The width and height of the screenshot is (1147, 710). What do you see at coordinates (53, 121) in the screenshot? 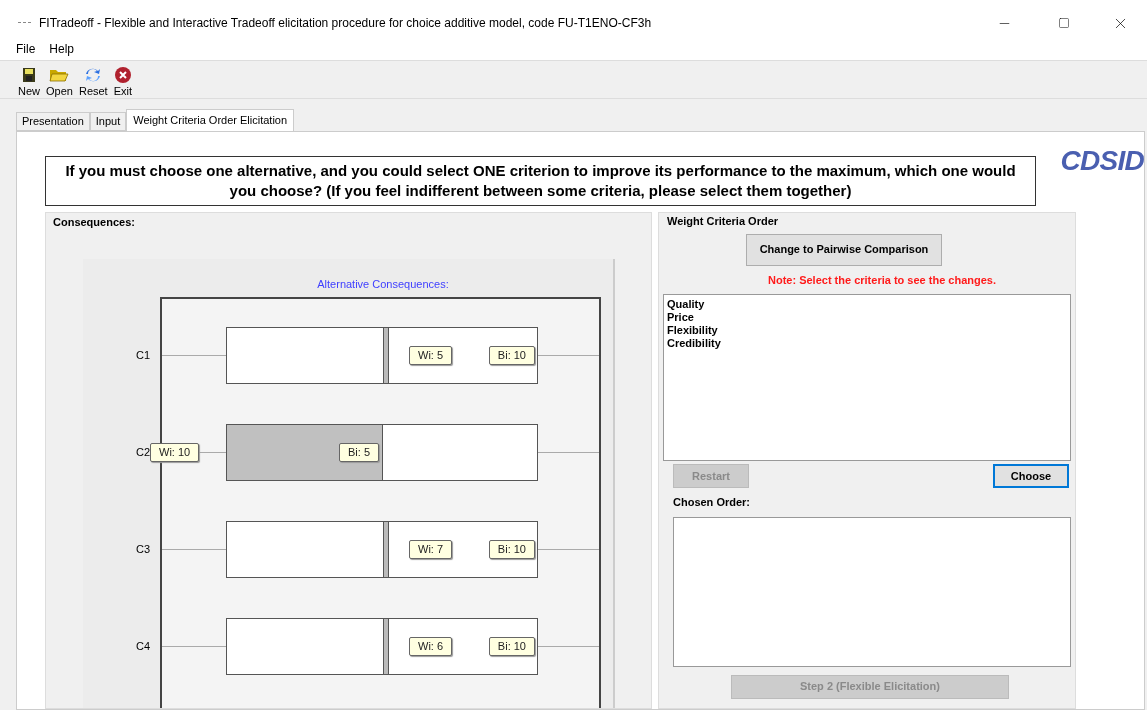
I see `tab: Presentation` at bounding box center [53, 121].